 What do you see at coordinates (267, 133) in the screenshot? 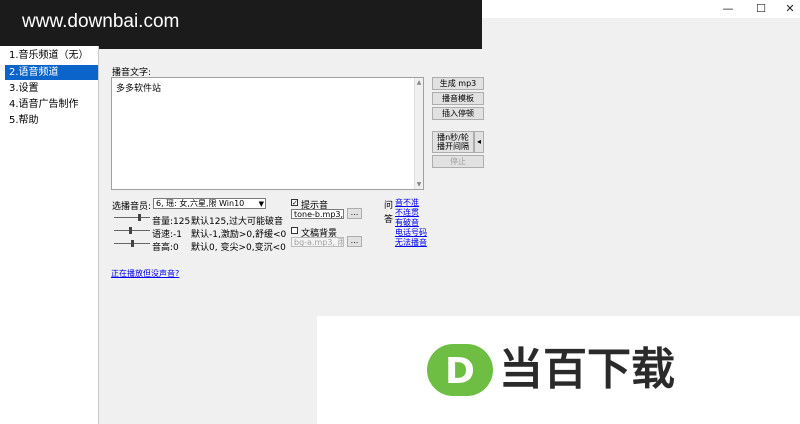
I see `broadcast-text-area: 多多软件站 ▲ ▼` at bounding box center [267, 133].